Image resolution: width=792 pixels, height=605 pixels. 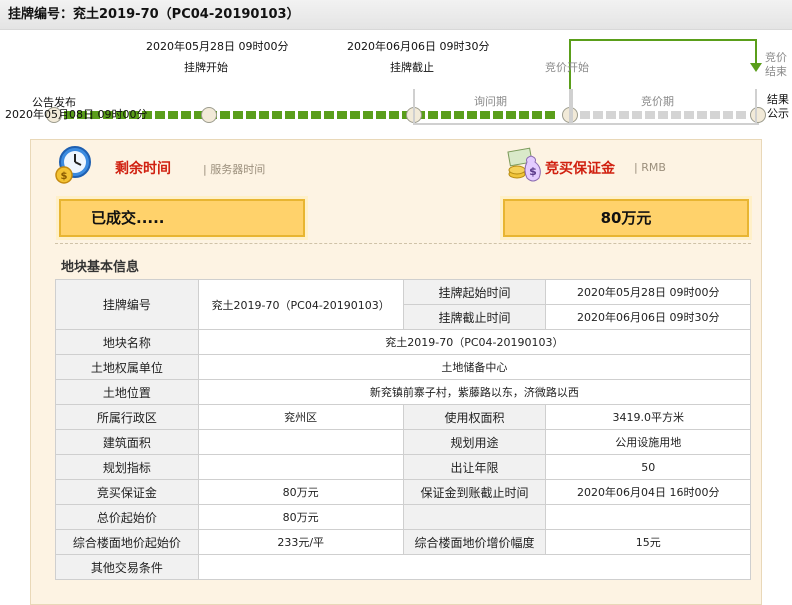 What do you see at coordinates (300, 417) in the screenshot?
I see `district-value: 兖州区` at bounding box center [300, 417].